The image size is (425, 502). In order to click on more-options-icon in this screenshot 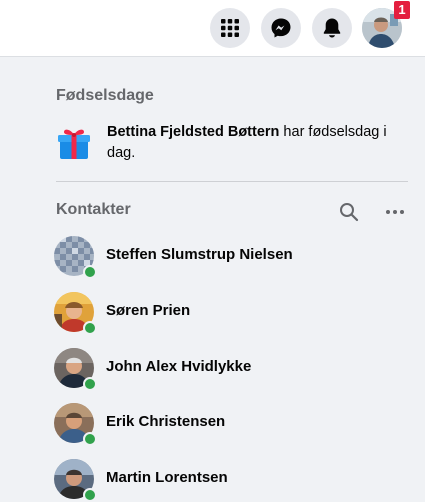, I will do `click(395, 212)`.